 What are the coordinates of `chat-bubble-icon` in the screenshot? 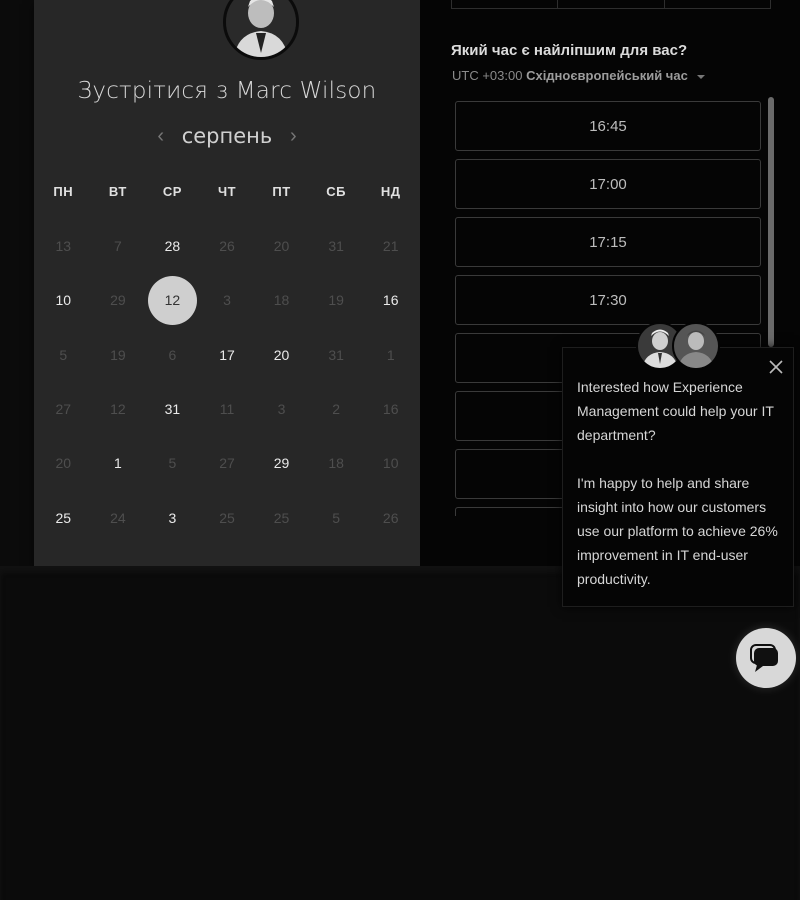 It's located at (764, 658).